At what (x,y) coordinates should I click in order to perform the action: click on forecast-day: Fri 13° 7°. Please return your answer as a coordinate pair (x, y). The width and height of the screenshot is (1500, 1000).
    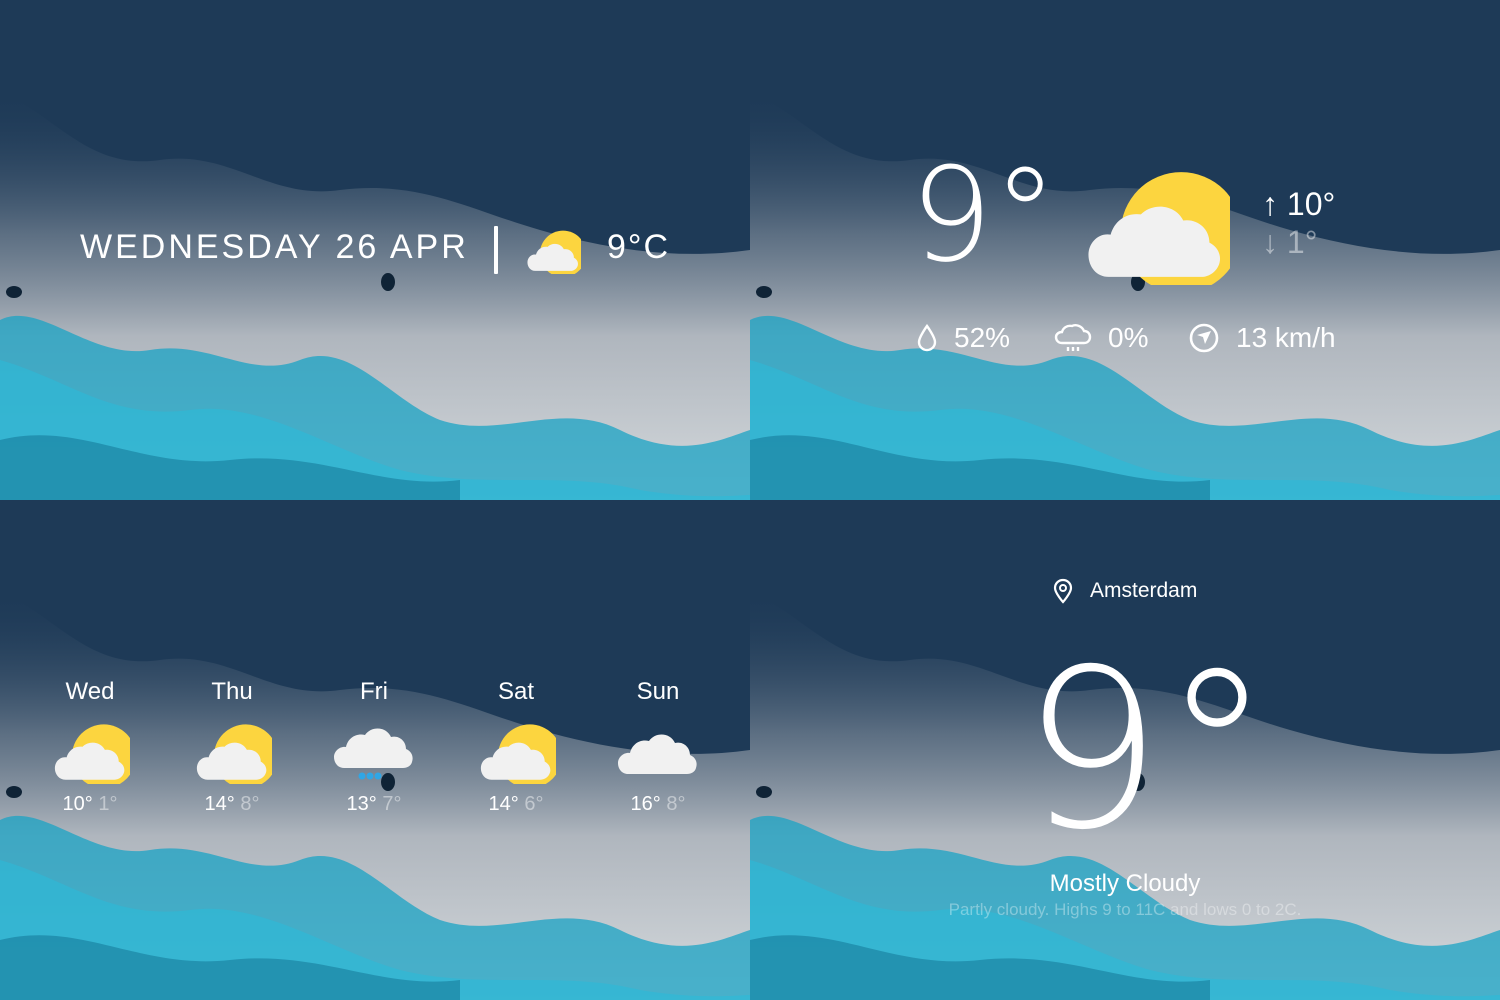
    Looking at the image, I should click on (374, 747).